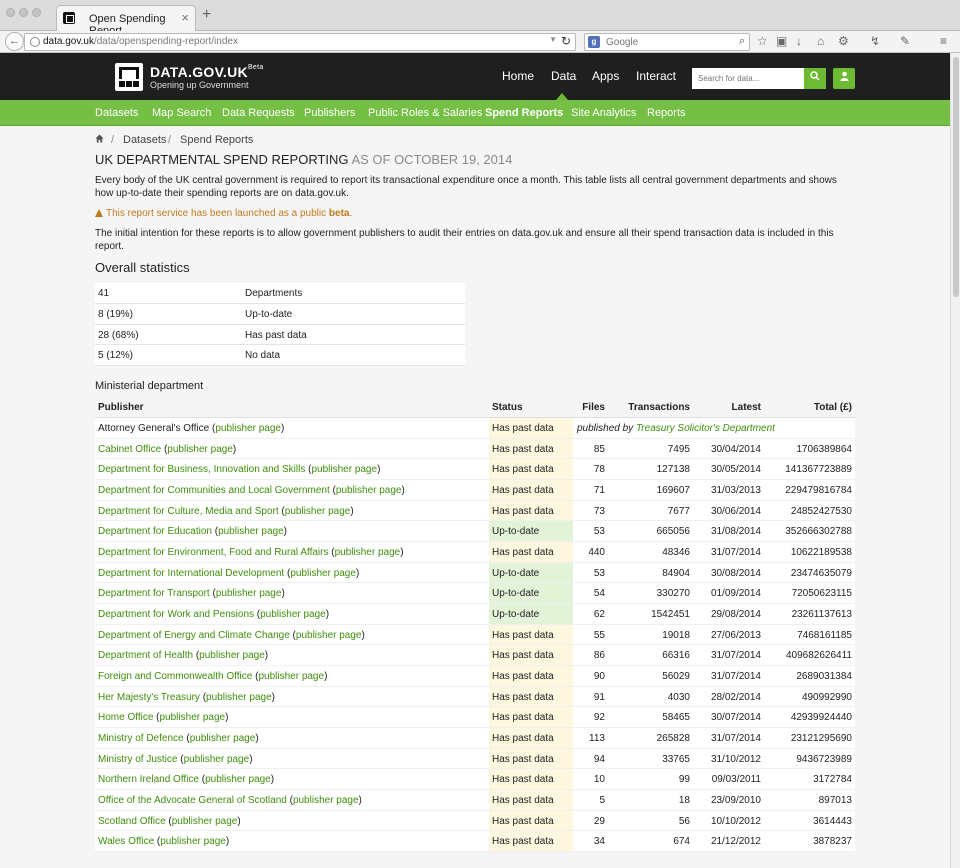 This screenshot has width=960, height=868. Describe the element at coordinates (132, 821) in the screenshot. I see `publisher-name: Scotland Office` at that location.